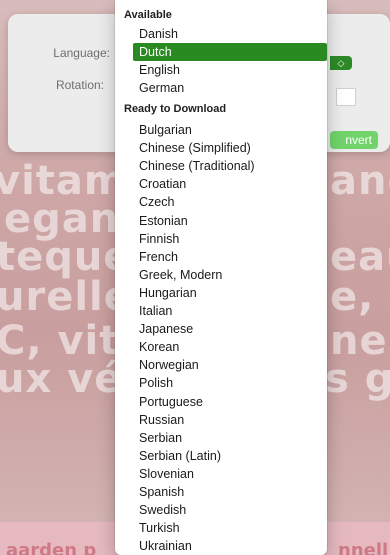  What do you see at coordinates (357, 379) in the screenshot?
I see `bg-text: s glu` at bounding box center [357, 379].